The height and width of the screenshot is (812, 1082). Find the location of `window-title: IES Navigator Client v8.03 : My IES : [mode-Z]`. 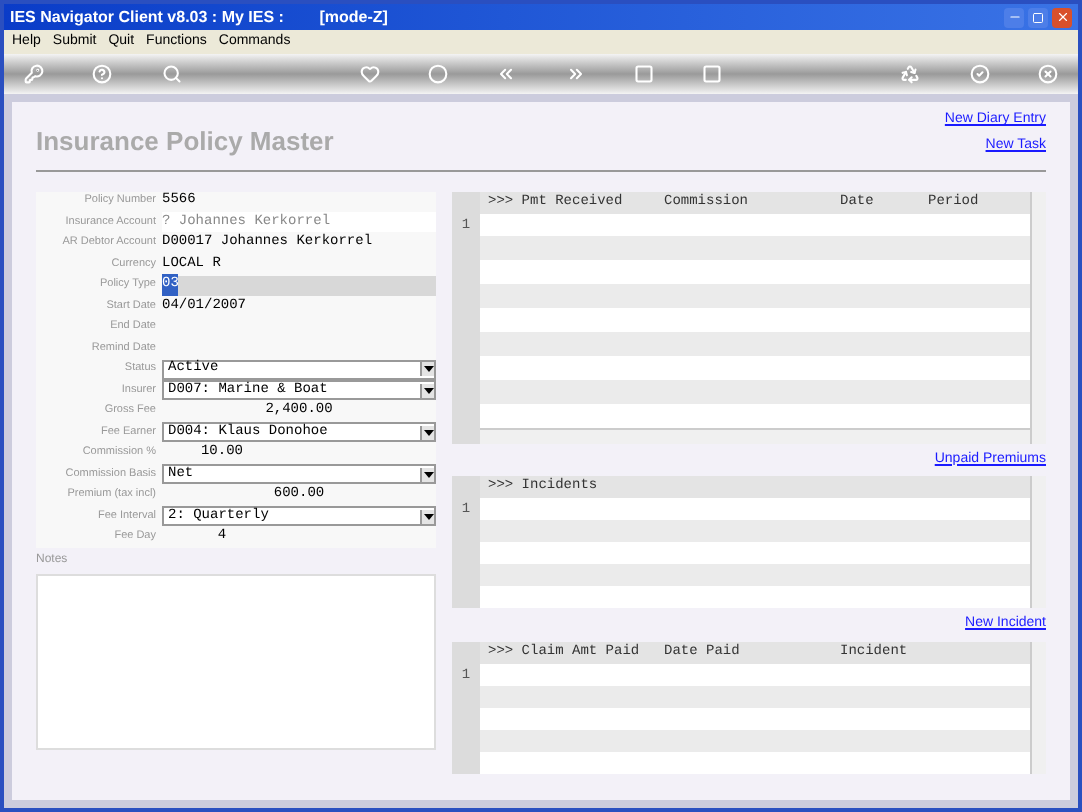

window-title: IES Navigator Client v8.03 : My IES : [mode-Z] is located at coordinates (199, 17).